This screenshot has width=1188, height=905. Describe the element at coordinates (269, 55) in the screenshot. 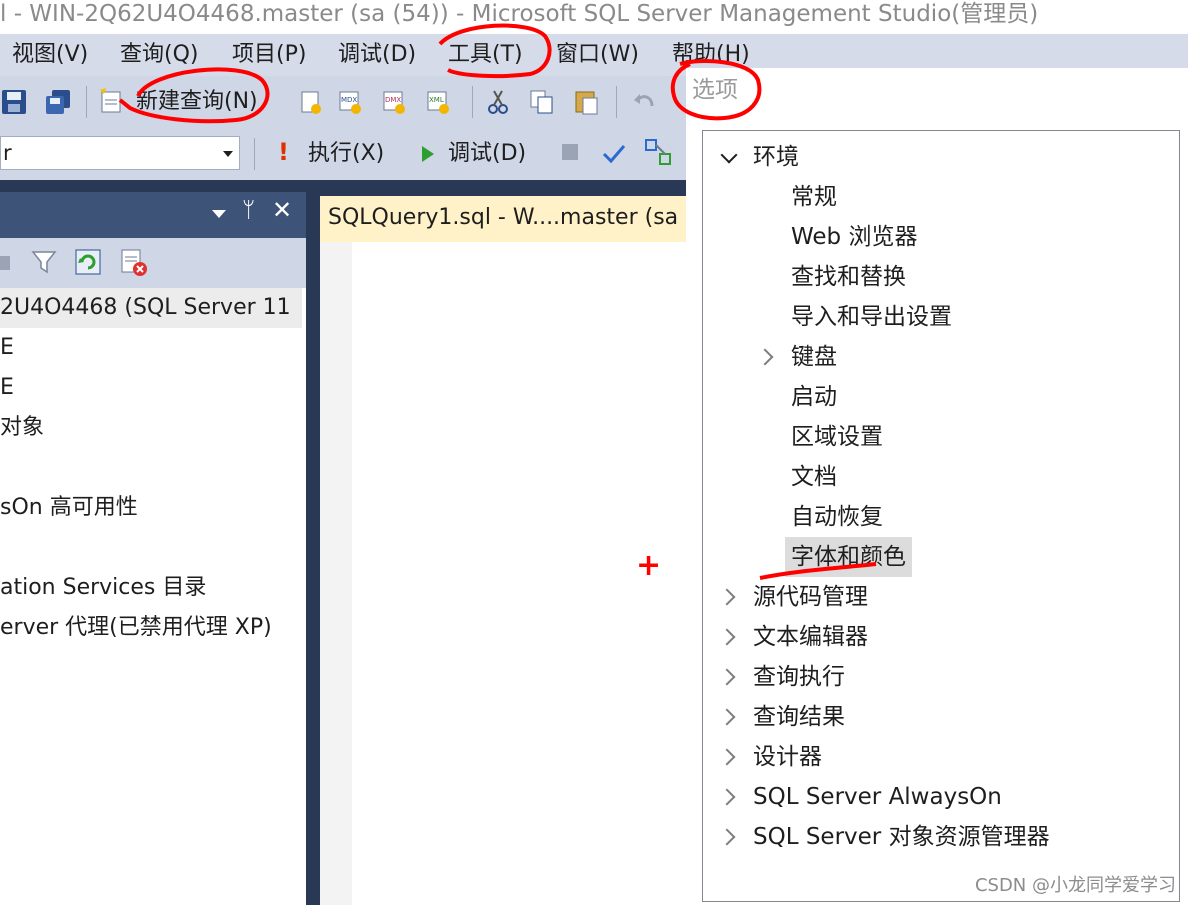

I see `menu-project: 项目(P)` at that location.